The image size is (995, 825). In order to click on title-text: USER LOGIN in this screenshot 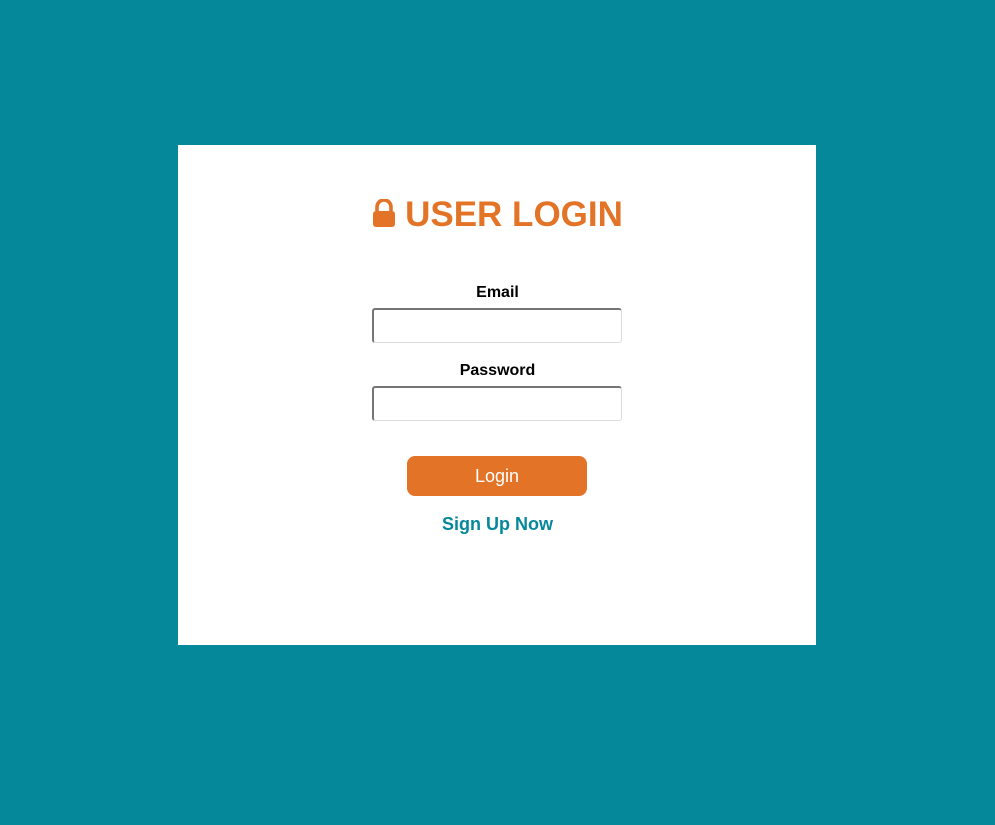, I will do `click(514, 214)`.